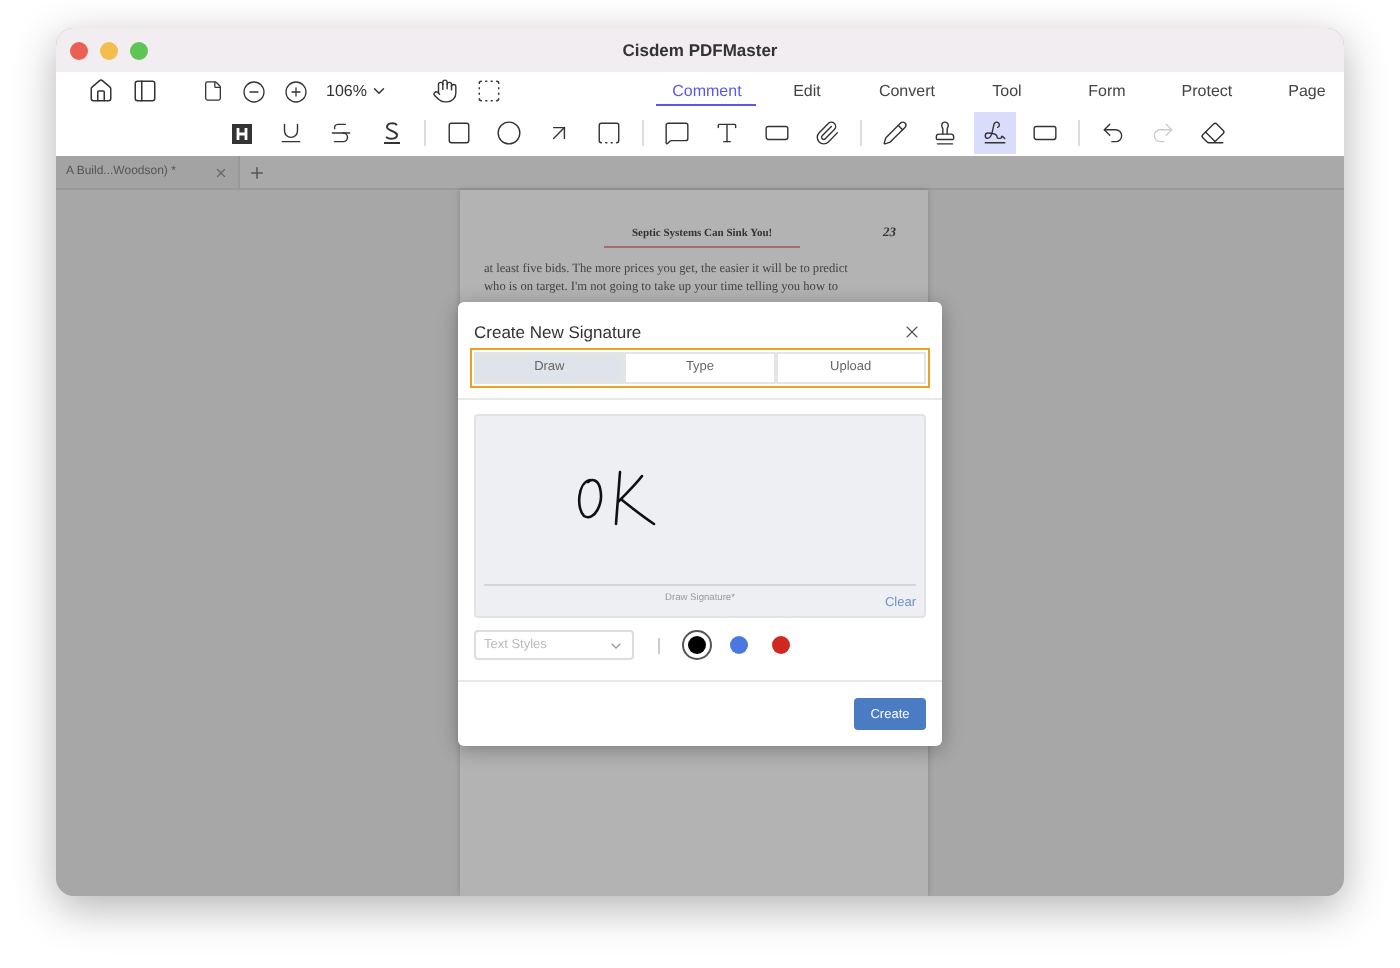 The width and height of the screenshot is (1400, 968). I want to click on mode-tab: Tool, so click(1006, 91).